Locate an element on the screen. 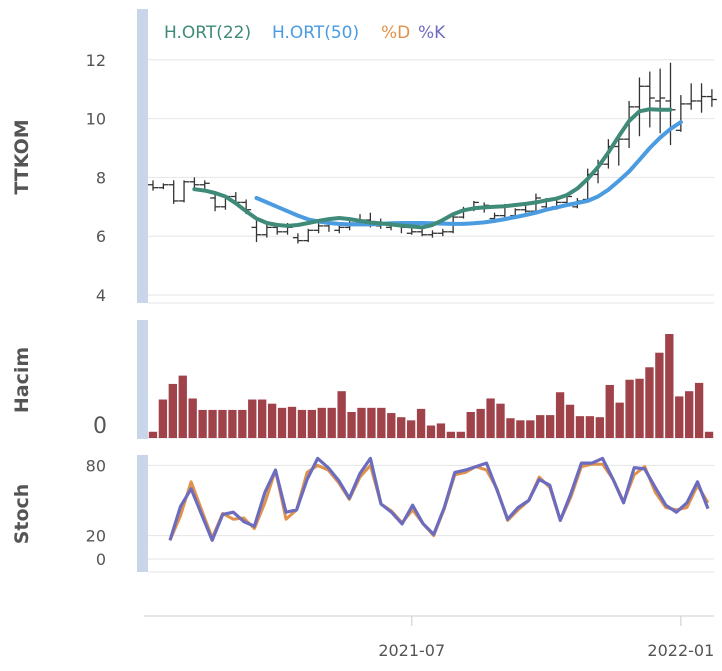 Image resolution: width=722 pixels, height=671 pixels. stoch-tick-label: 0 is located at coordinates (101, 559).